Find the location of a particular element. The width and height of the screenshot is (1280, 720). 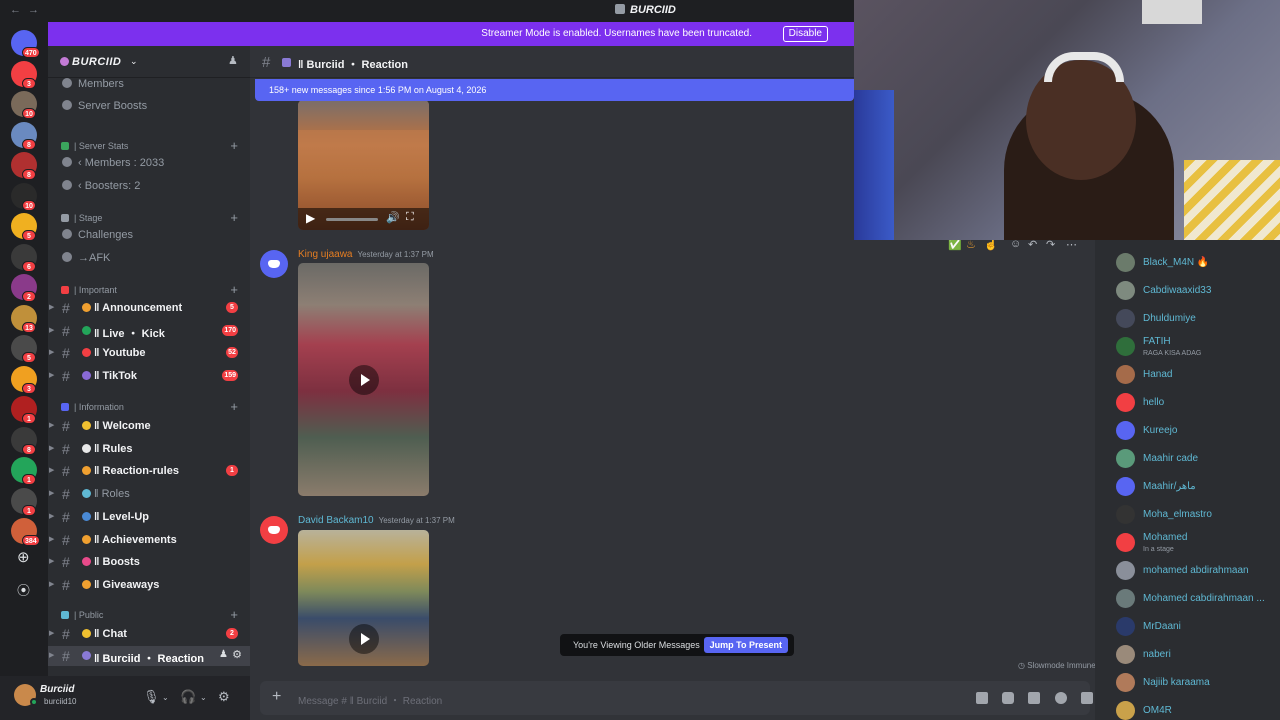

volume-icon: 🔊 is located at coordinates (393, 217).